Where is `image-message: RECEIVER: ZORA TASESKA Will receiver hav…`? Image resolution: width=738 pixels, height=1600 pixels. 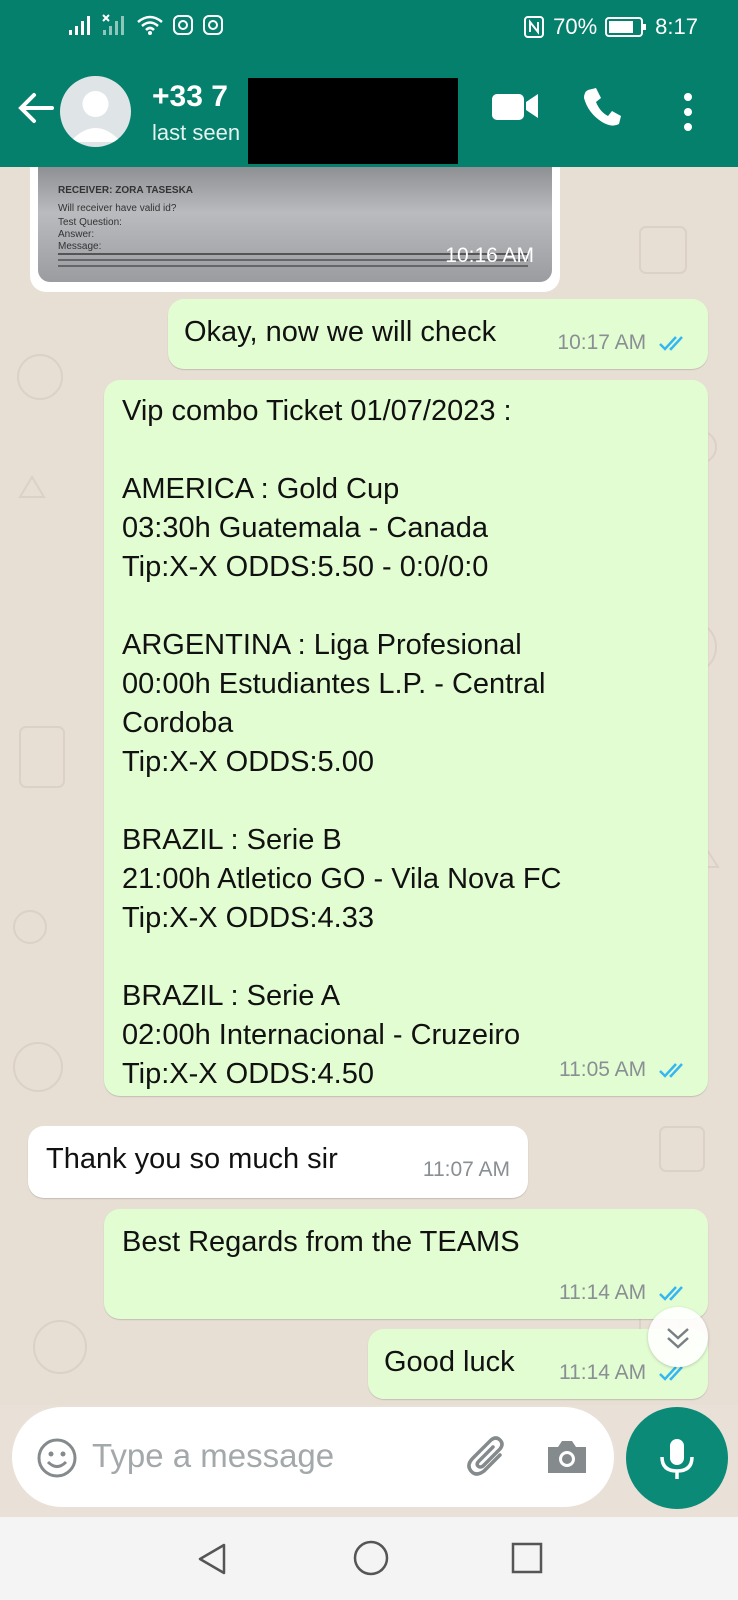 image-message: RECEIVER: ZORA TASESKA Will receiver hav… is located at coordinates (295, 229).